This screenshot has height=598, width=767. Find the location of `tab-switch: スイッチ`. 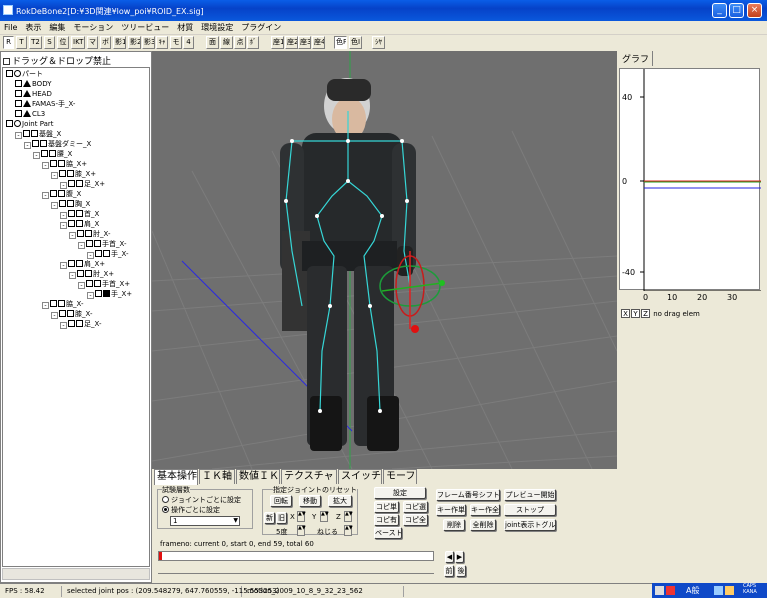

tab-switch: スイッチ is located at coordinates (360, 476).